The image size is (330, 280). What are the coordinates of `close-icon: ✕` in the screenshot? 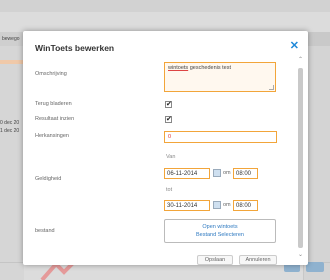 It's located at (294, 46).